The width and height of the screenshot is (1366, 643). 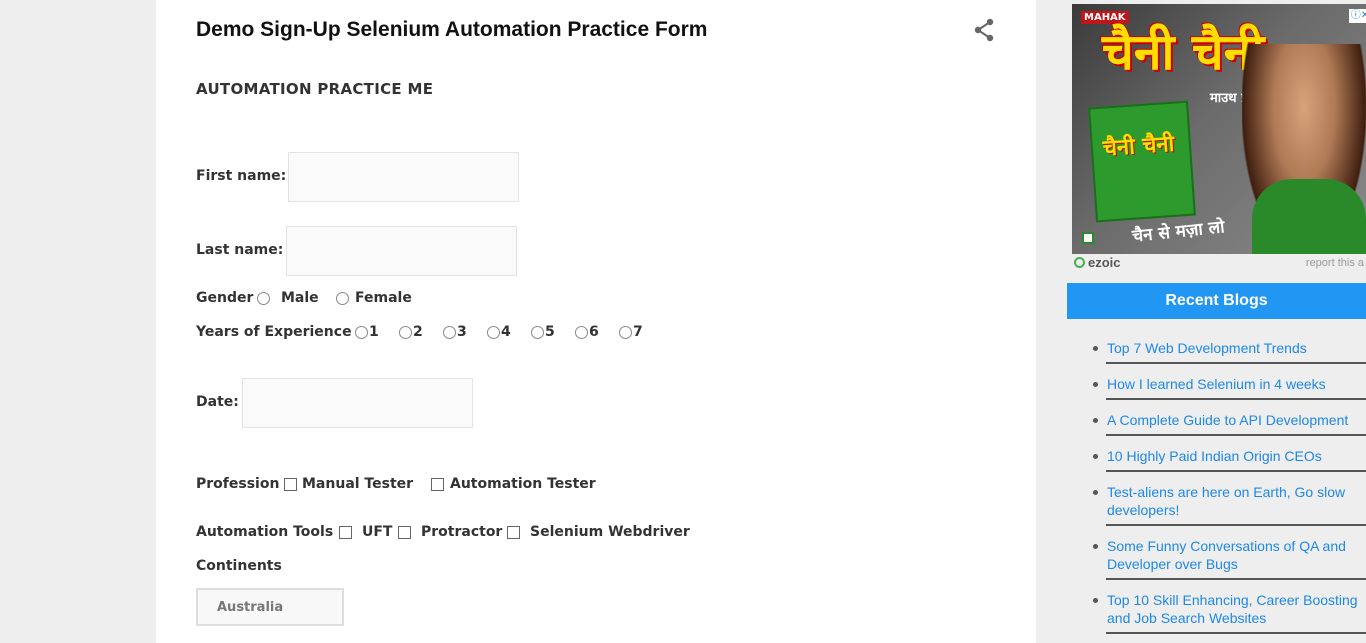 I want to click on ad-footer: ezoic report this a, so click(x=1219, y=263).